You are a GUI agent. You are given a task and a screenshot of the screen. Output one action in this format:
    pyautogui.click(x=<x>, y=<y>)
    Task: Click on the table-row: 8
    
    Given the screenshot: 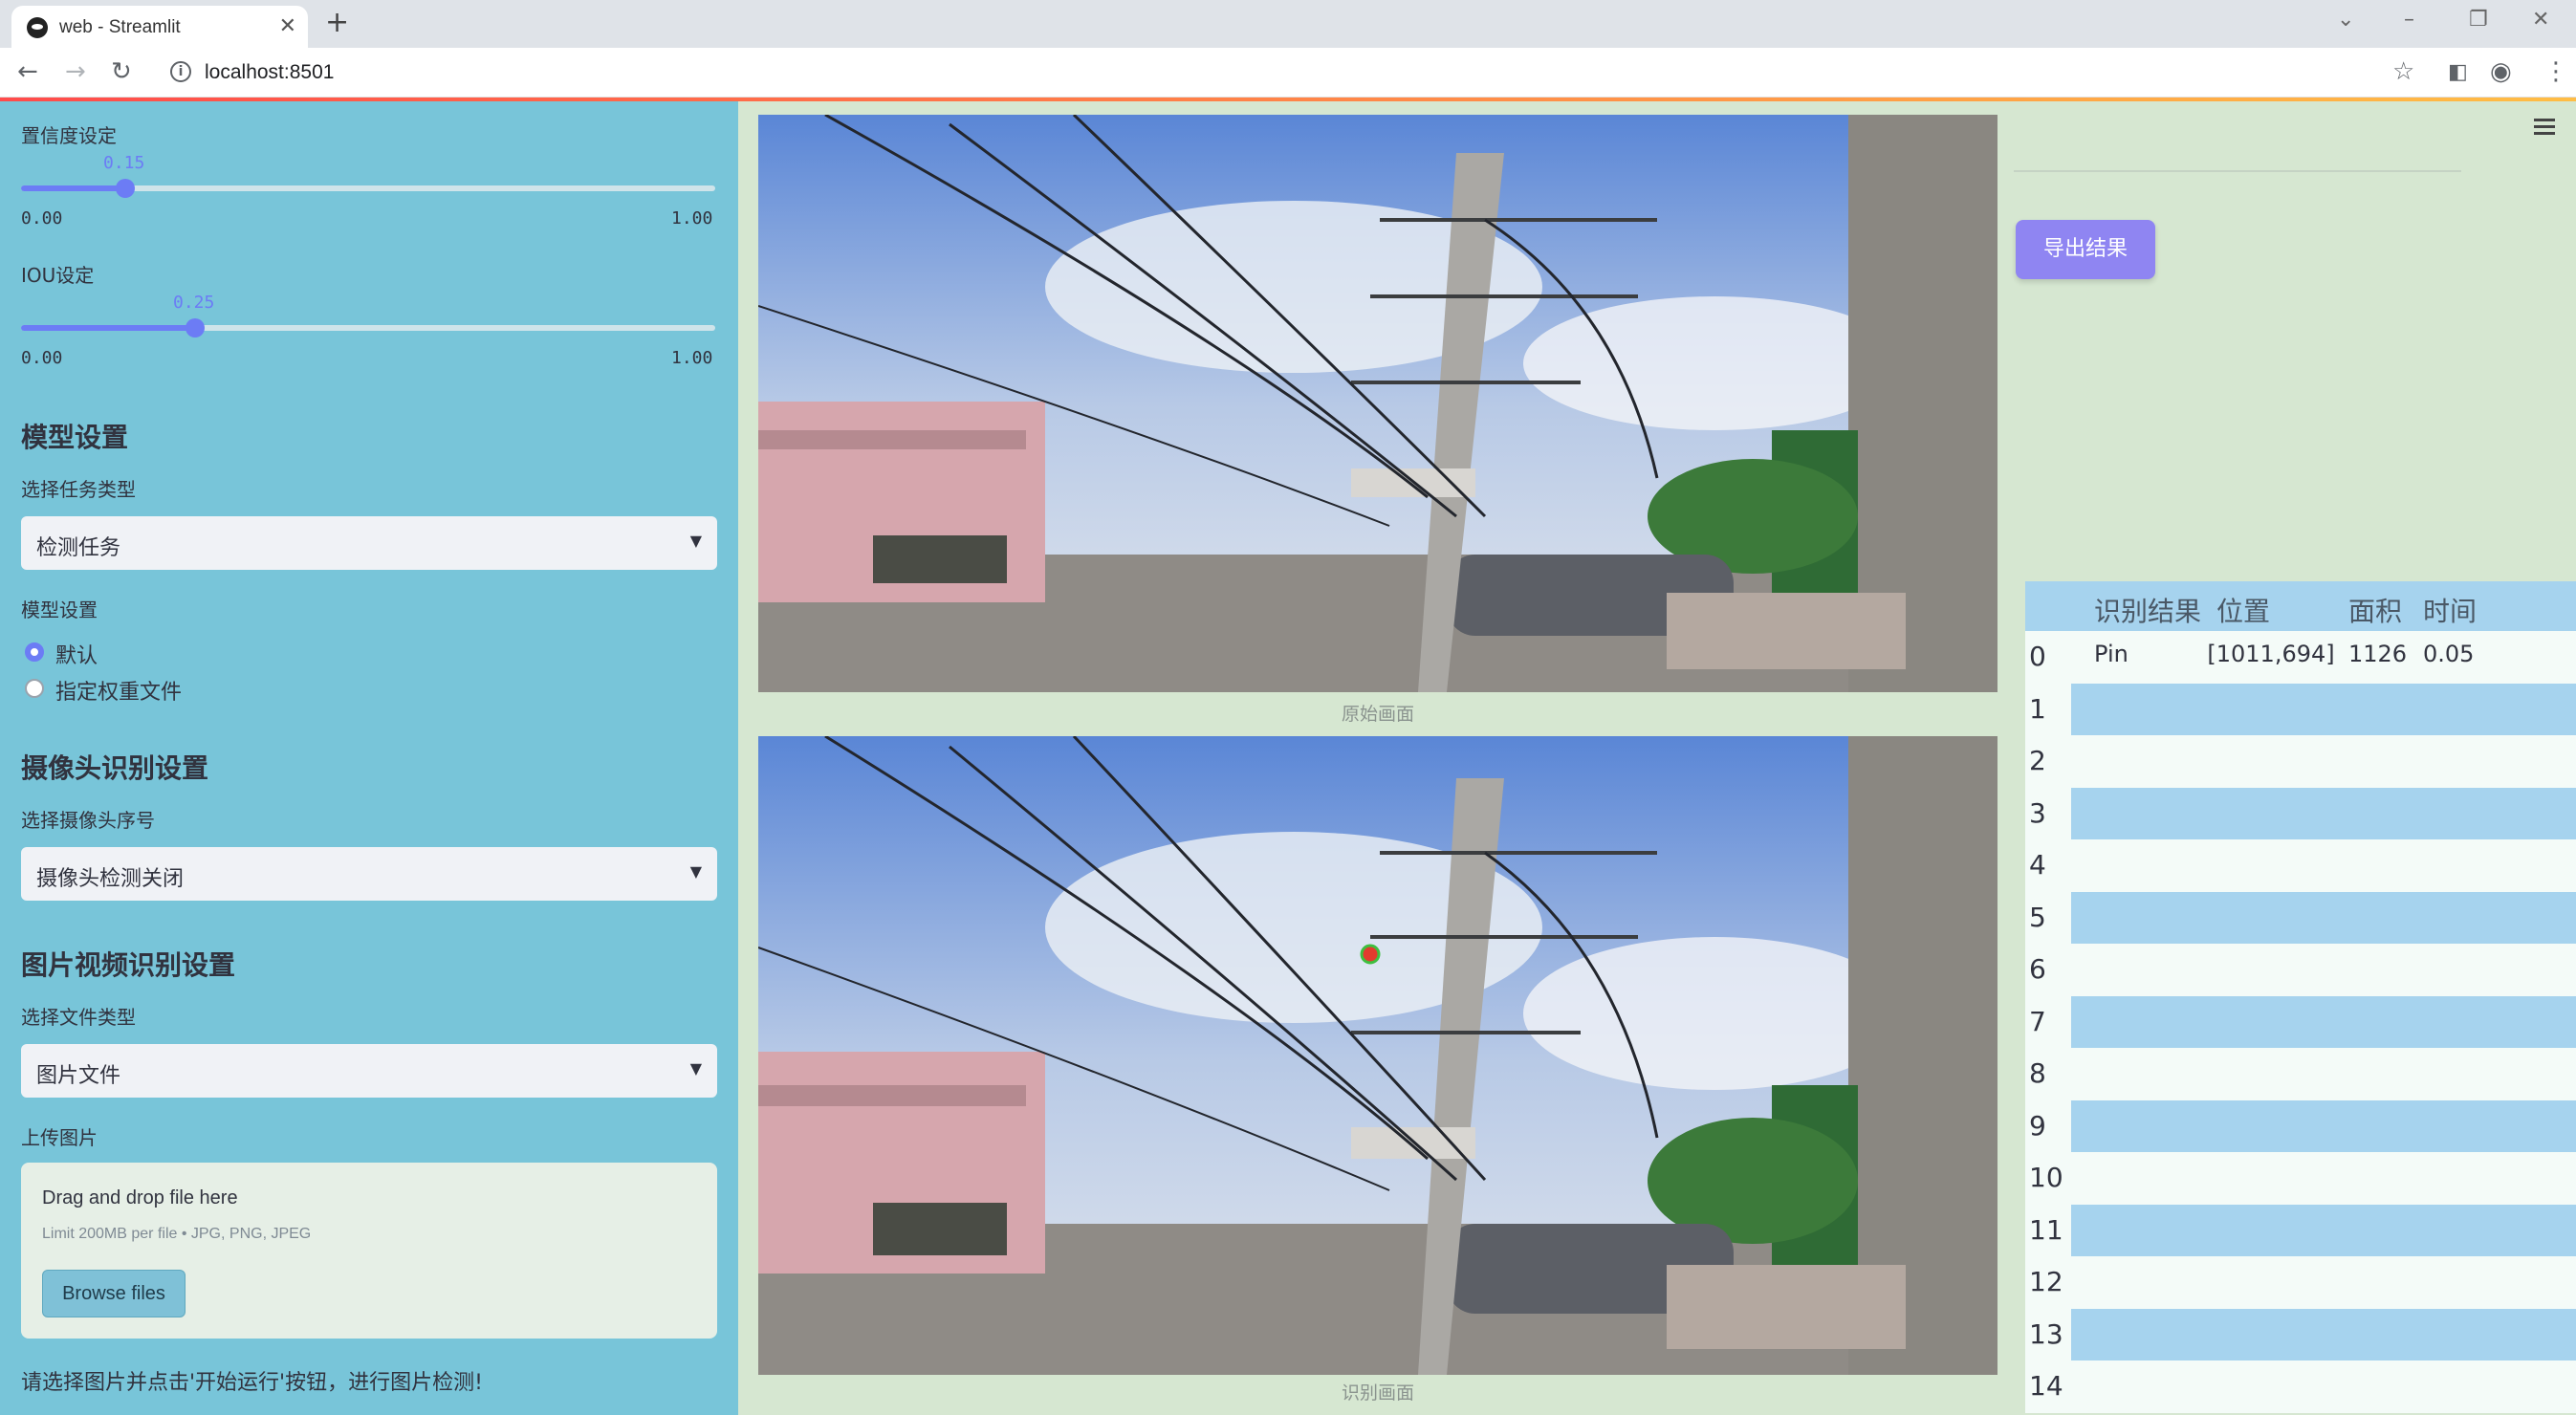 What is the action you would take?
    pyautogui.click(x=2300, y=1074)
    